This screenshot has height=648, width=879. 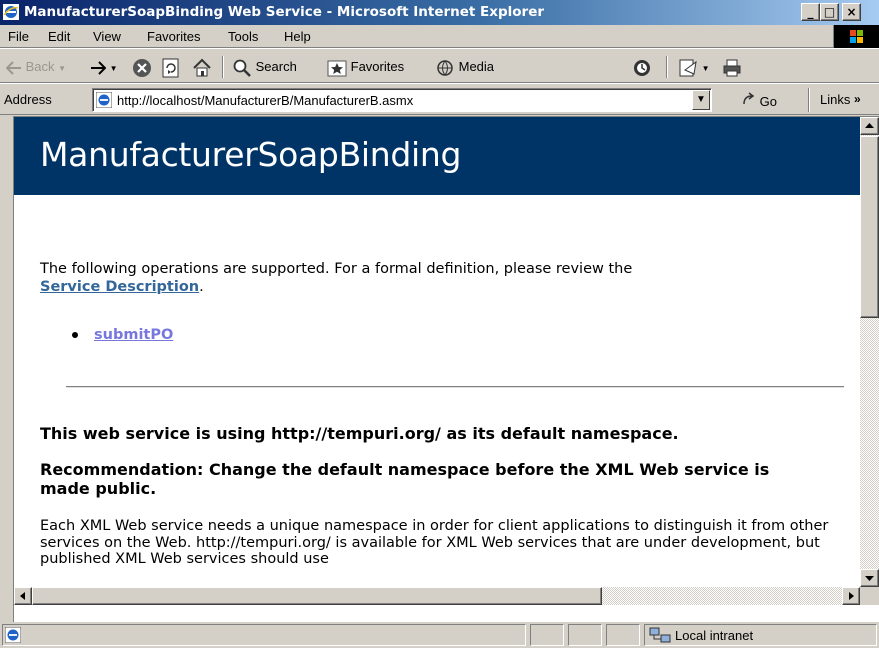 I want to click on scroll-left-button, so click(x=23, y=596).